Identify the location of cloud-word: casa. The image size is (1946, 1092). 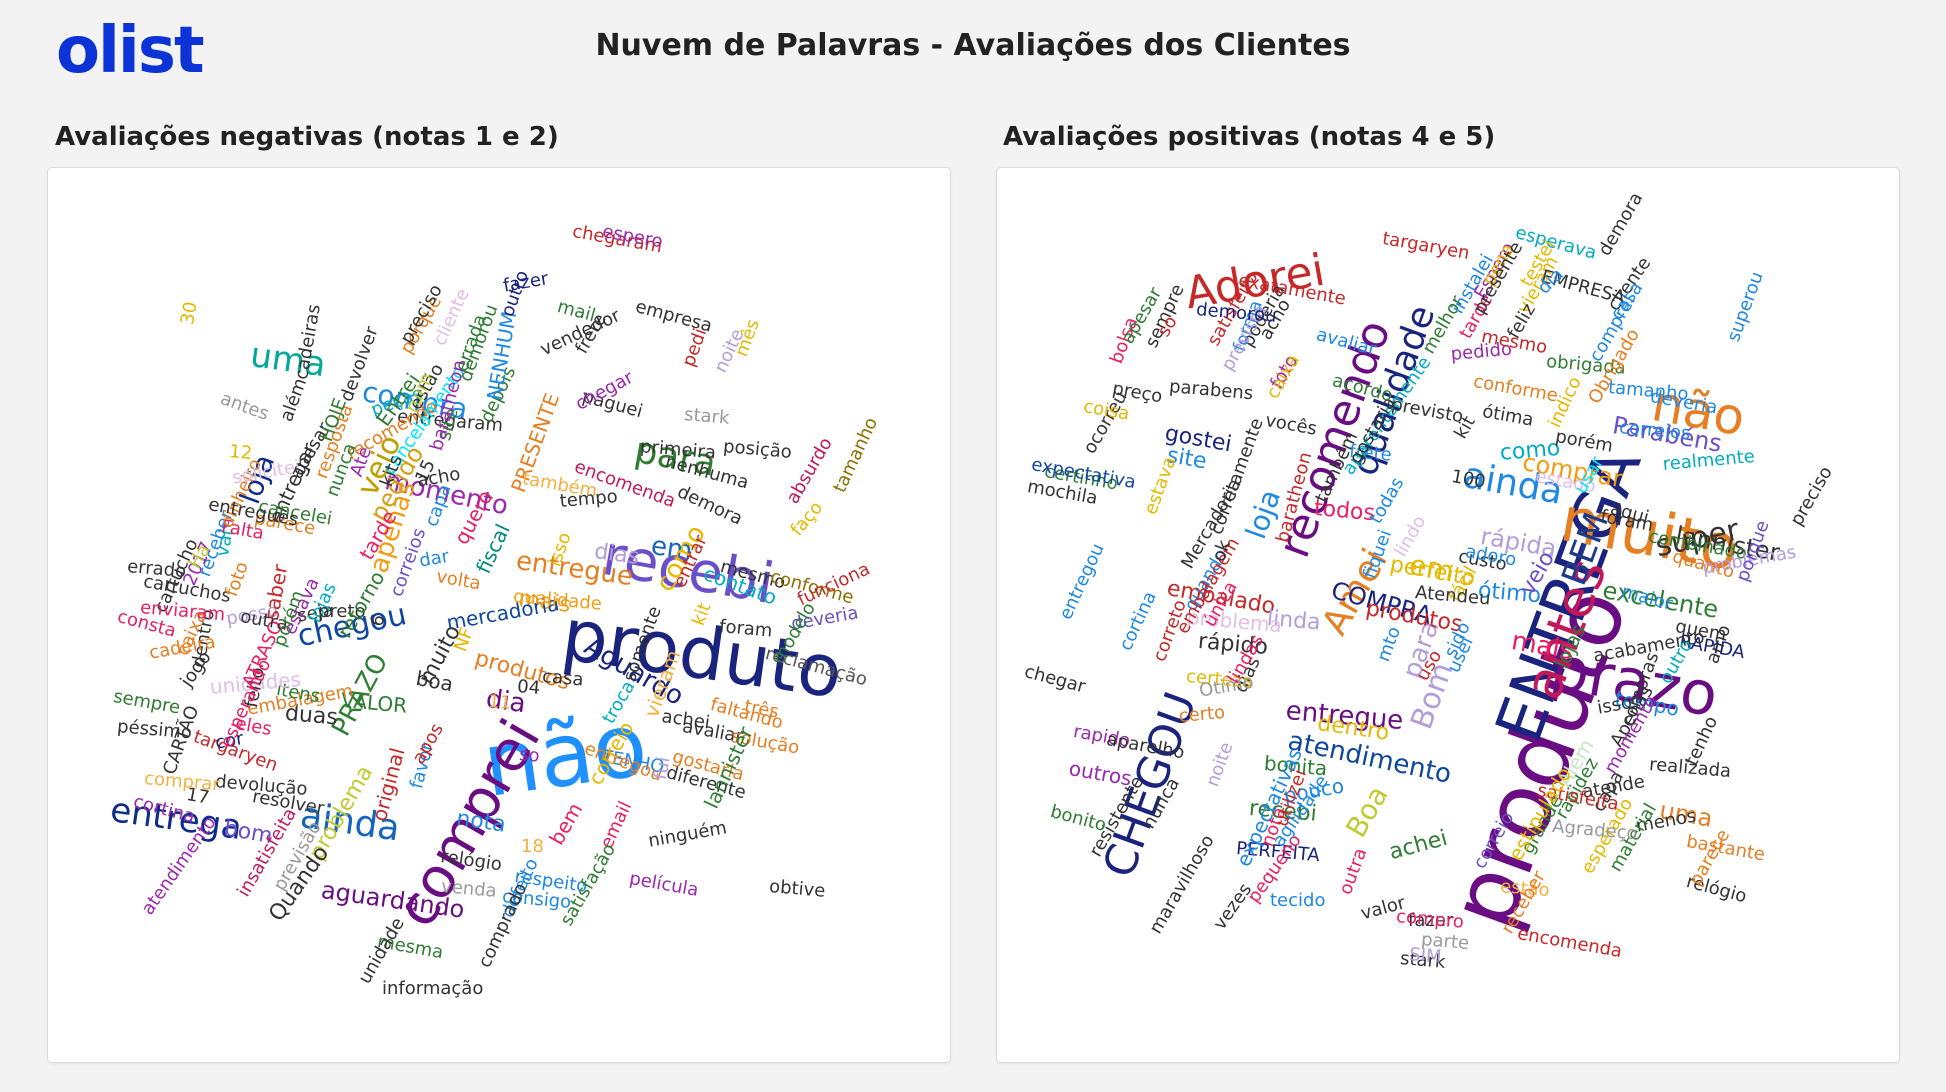
(563, 678).